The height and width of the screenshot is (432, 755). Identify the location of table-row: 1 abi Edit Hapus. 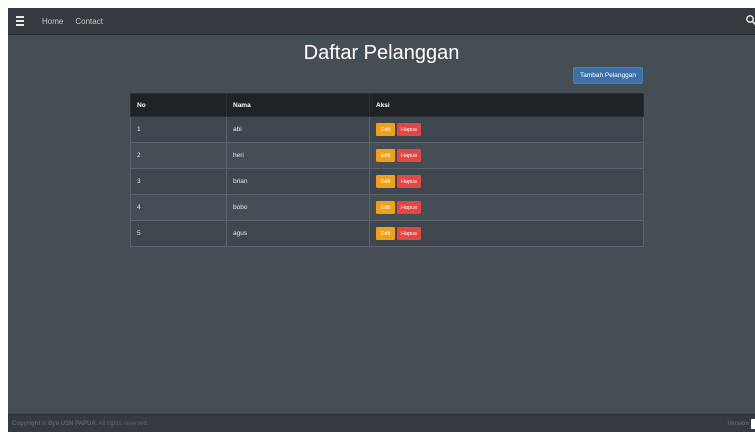
(387, 129).